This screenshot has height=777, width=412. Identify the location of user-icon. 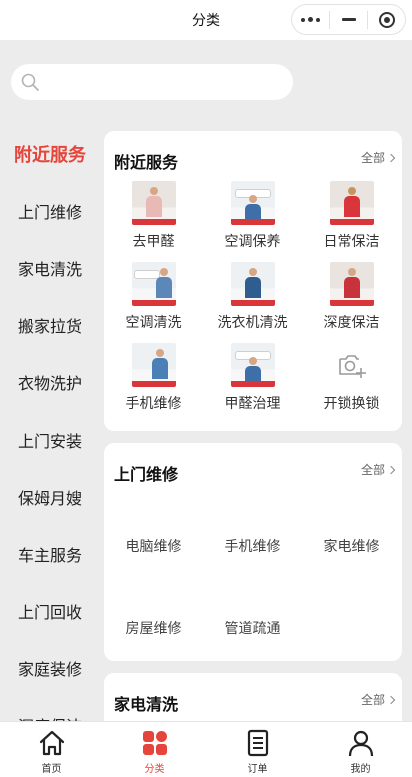
(361, 743).